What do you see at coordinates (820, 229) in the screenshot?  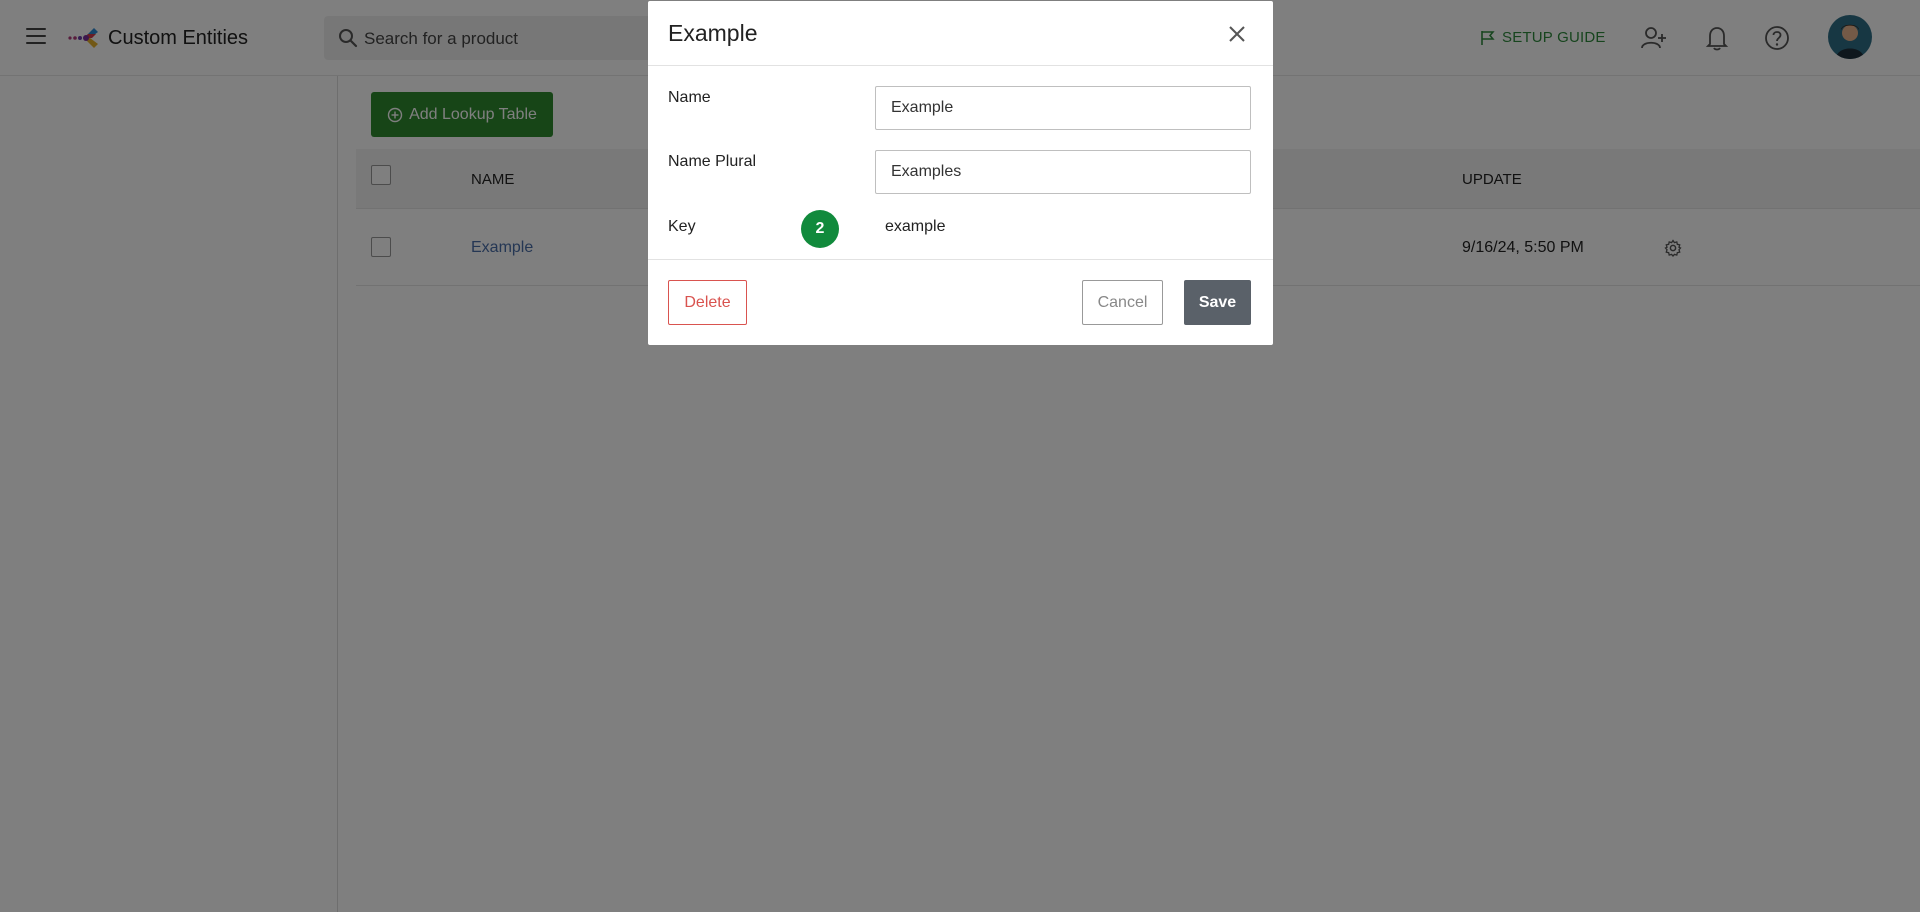 I see `step-badge: 2` at bounding box center [820, 229].